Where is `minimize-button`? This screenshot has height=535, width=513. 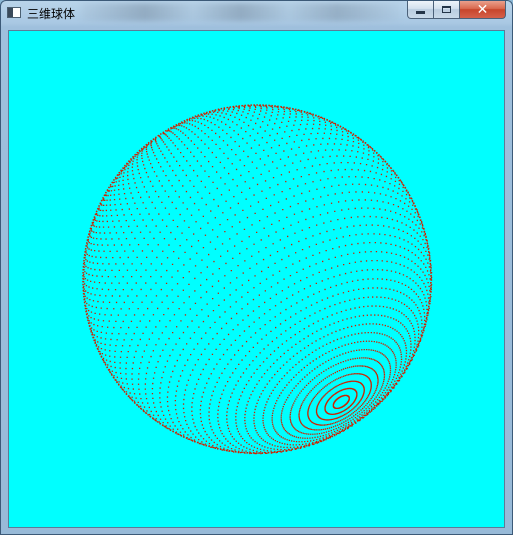 minimize-button is located at coordinates (420, 10).